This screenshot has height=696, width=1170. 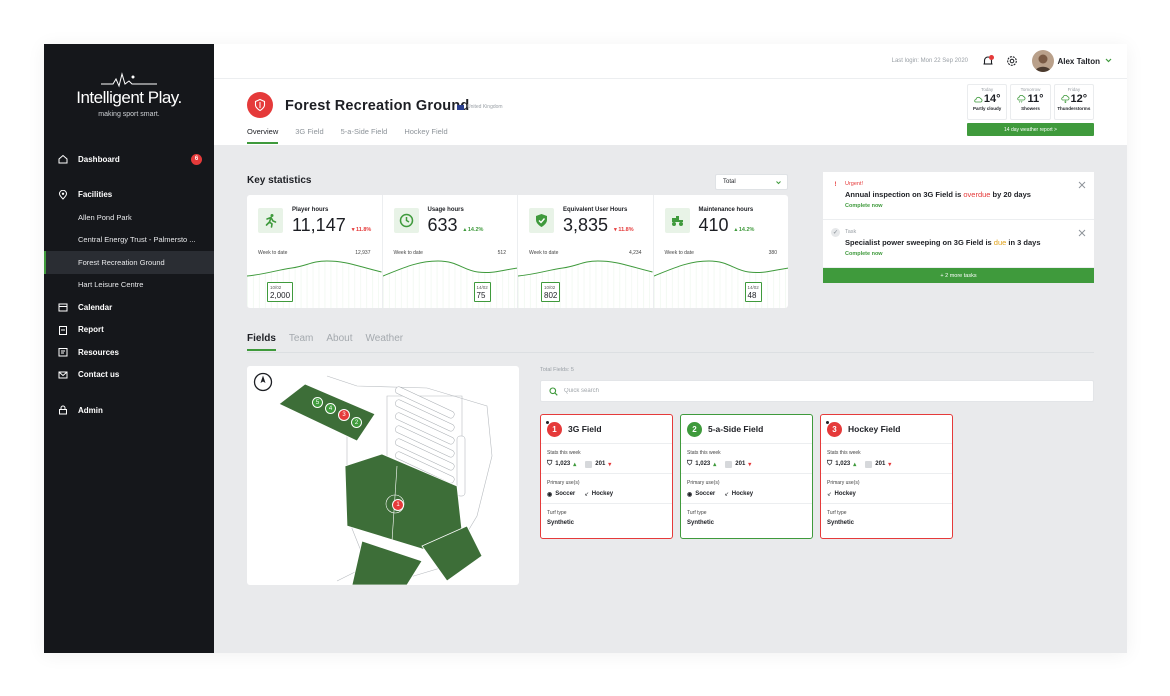 What do you see at coordinates (764, 391) in the screenshot?
I see `search-input` at bounding box center [764, 391].